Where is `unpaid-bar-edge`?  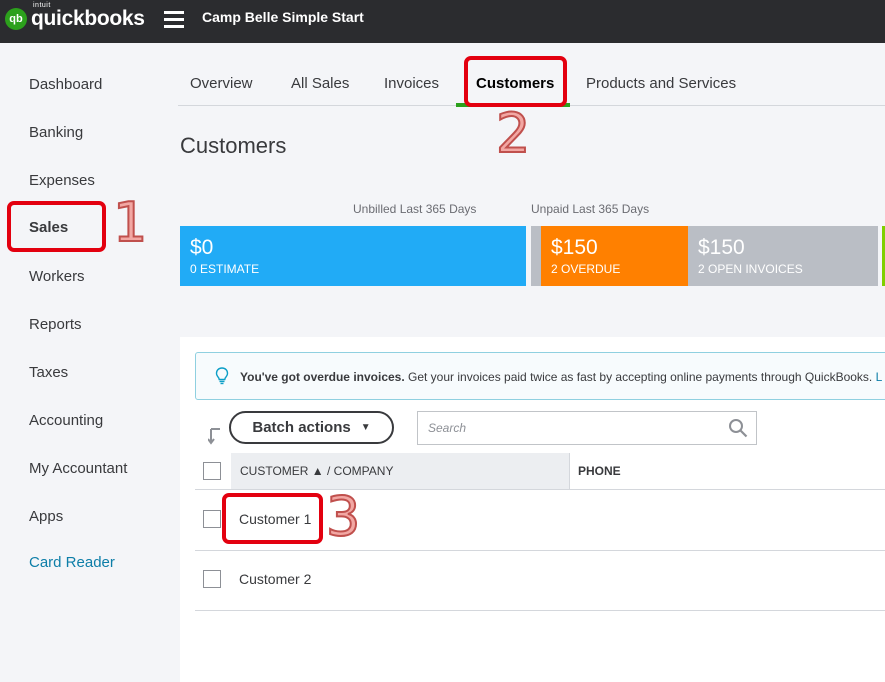
unpaid-bar-edge is located at coordinates (536, 256).